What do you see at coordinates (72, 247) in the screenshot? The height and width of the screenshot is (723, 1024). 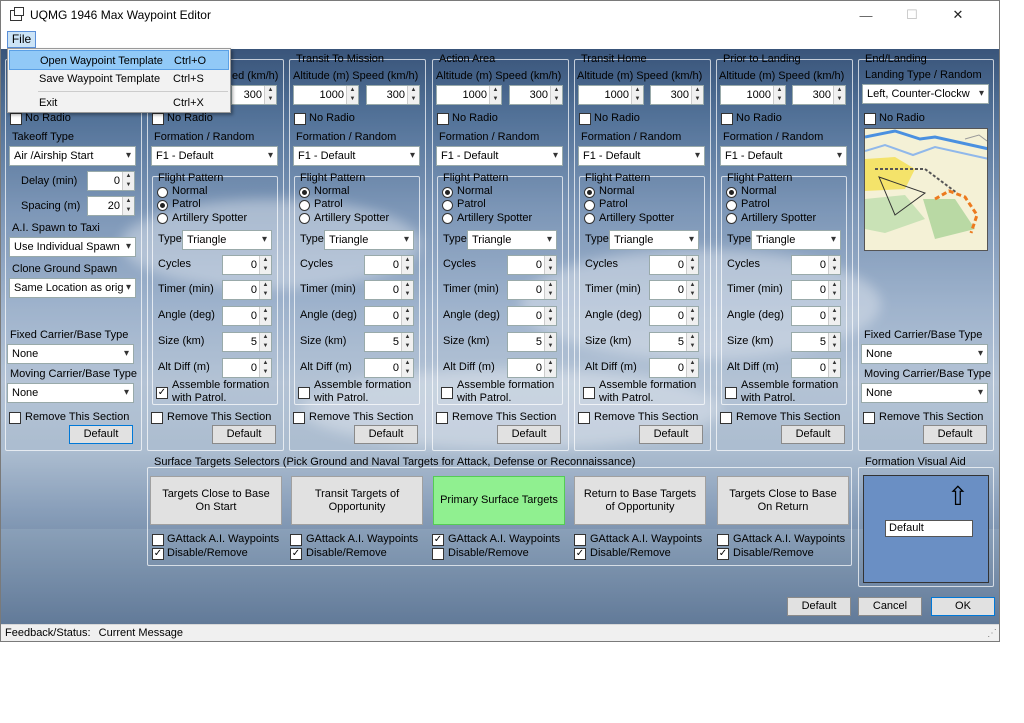 I see `spawn-select: Use Individual Spawn` at bounding box center [72, 247].